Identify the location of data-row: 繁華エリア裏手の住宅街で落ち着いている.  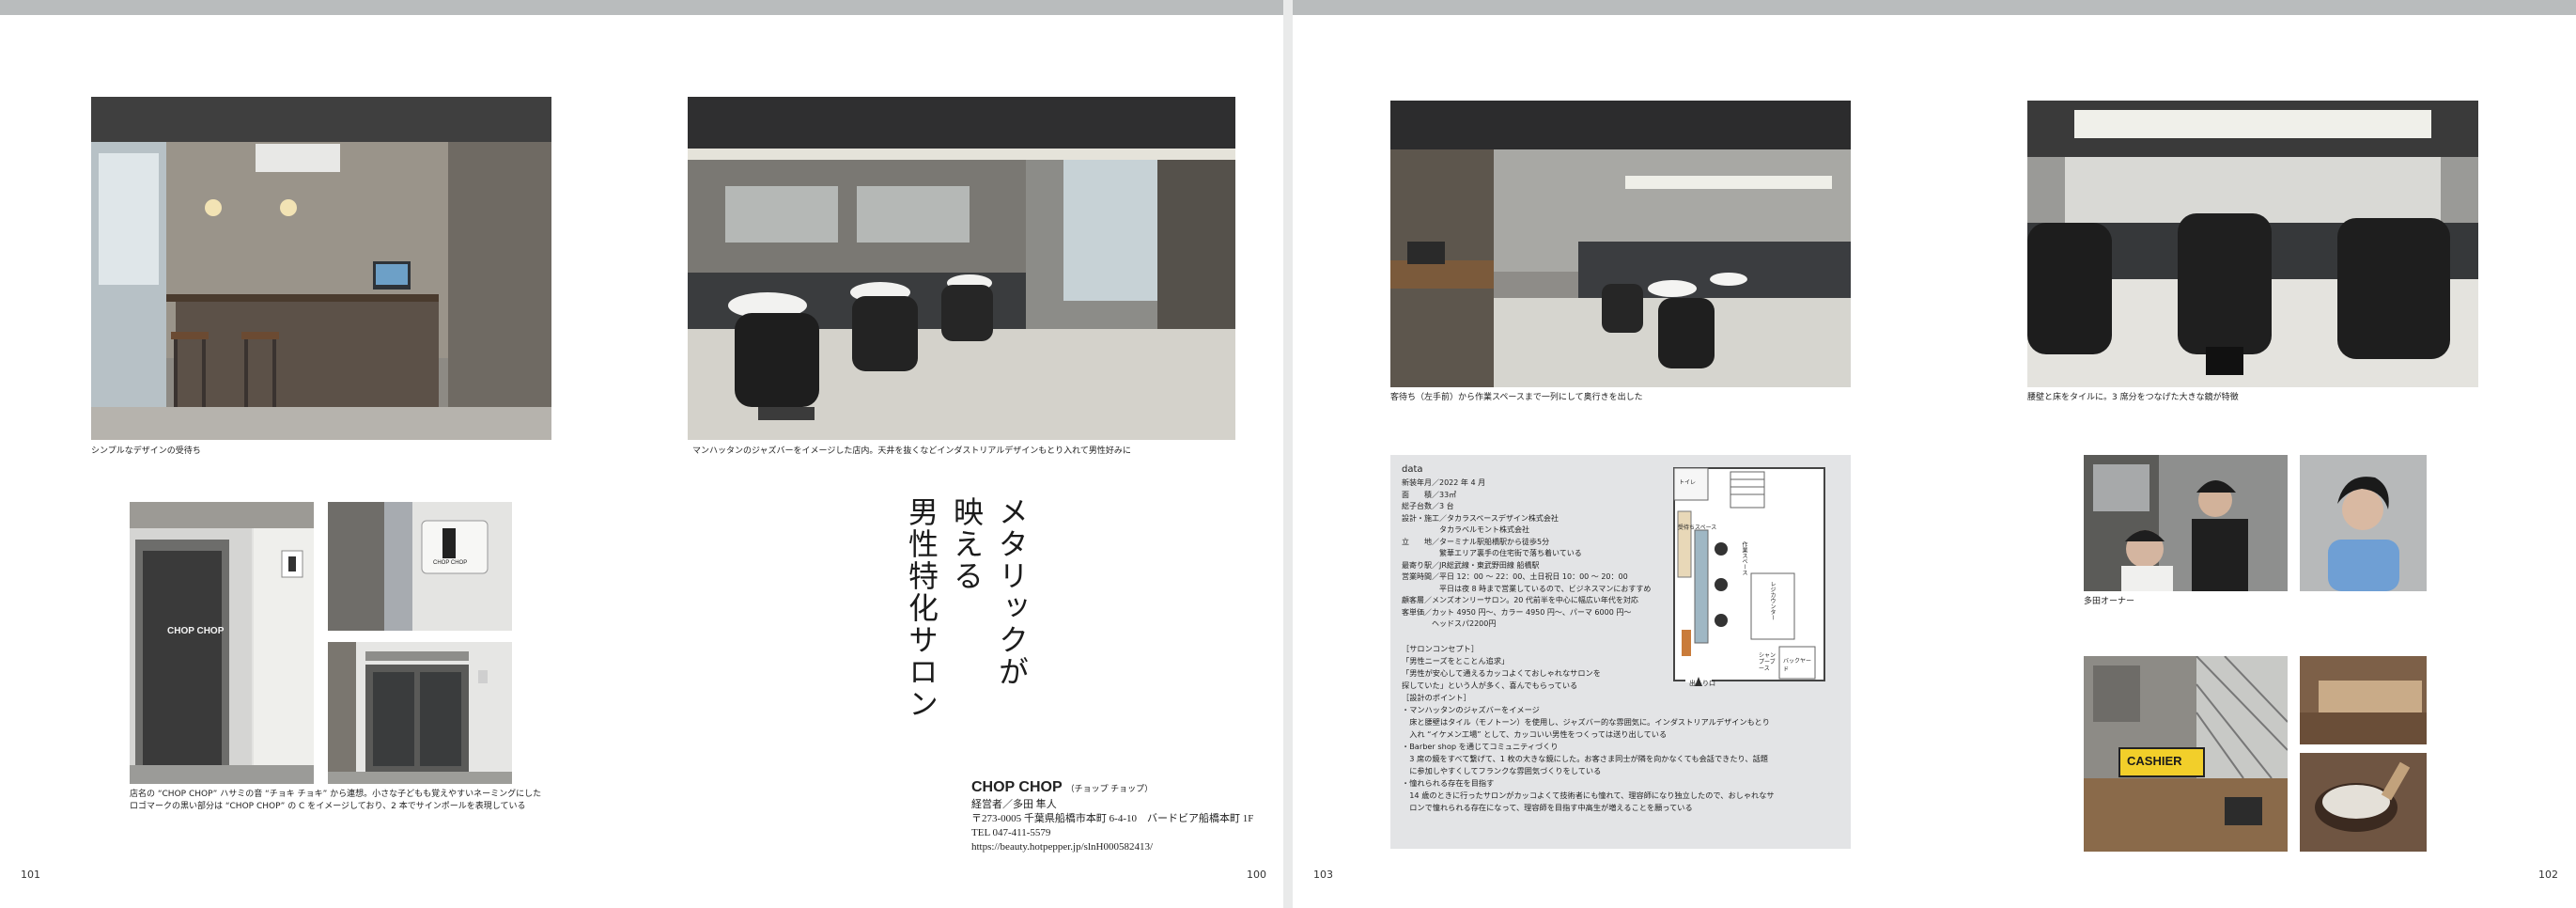
(1492, 553).